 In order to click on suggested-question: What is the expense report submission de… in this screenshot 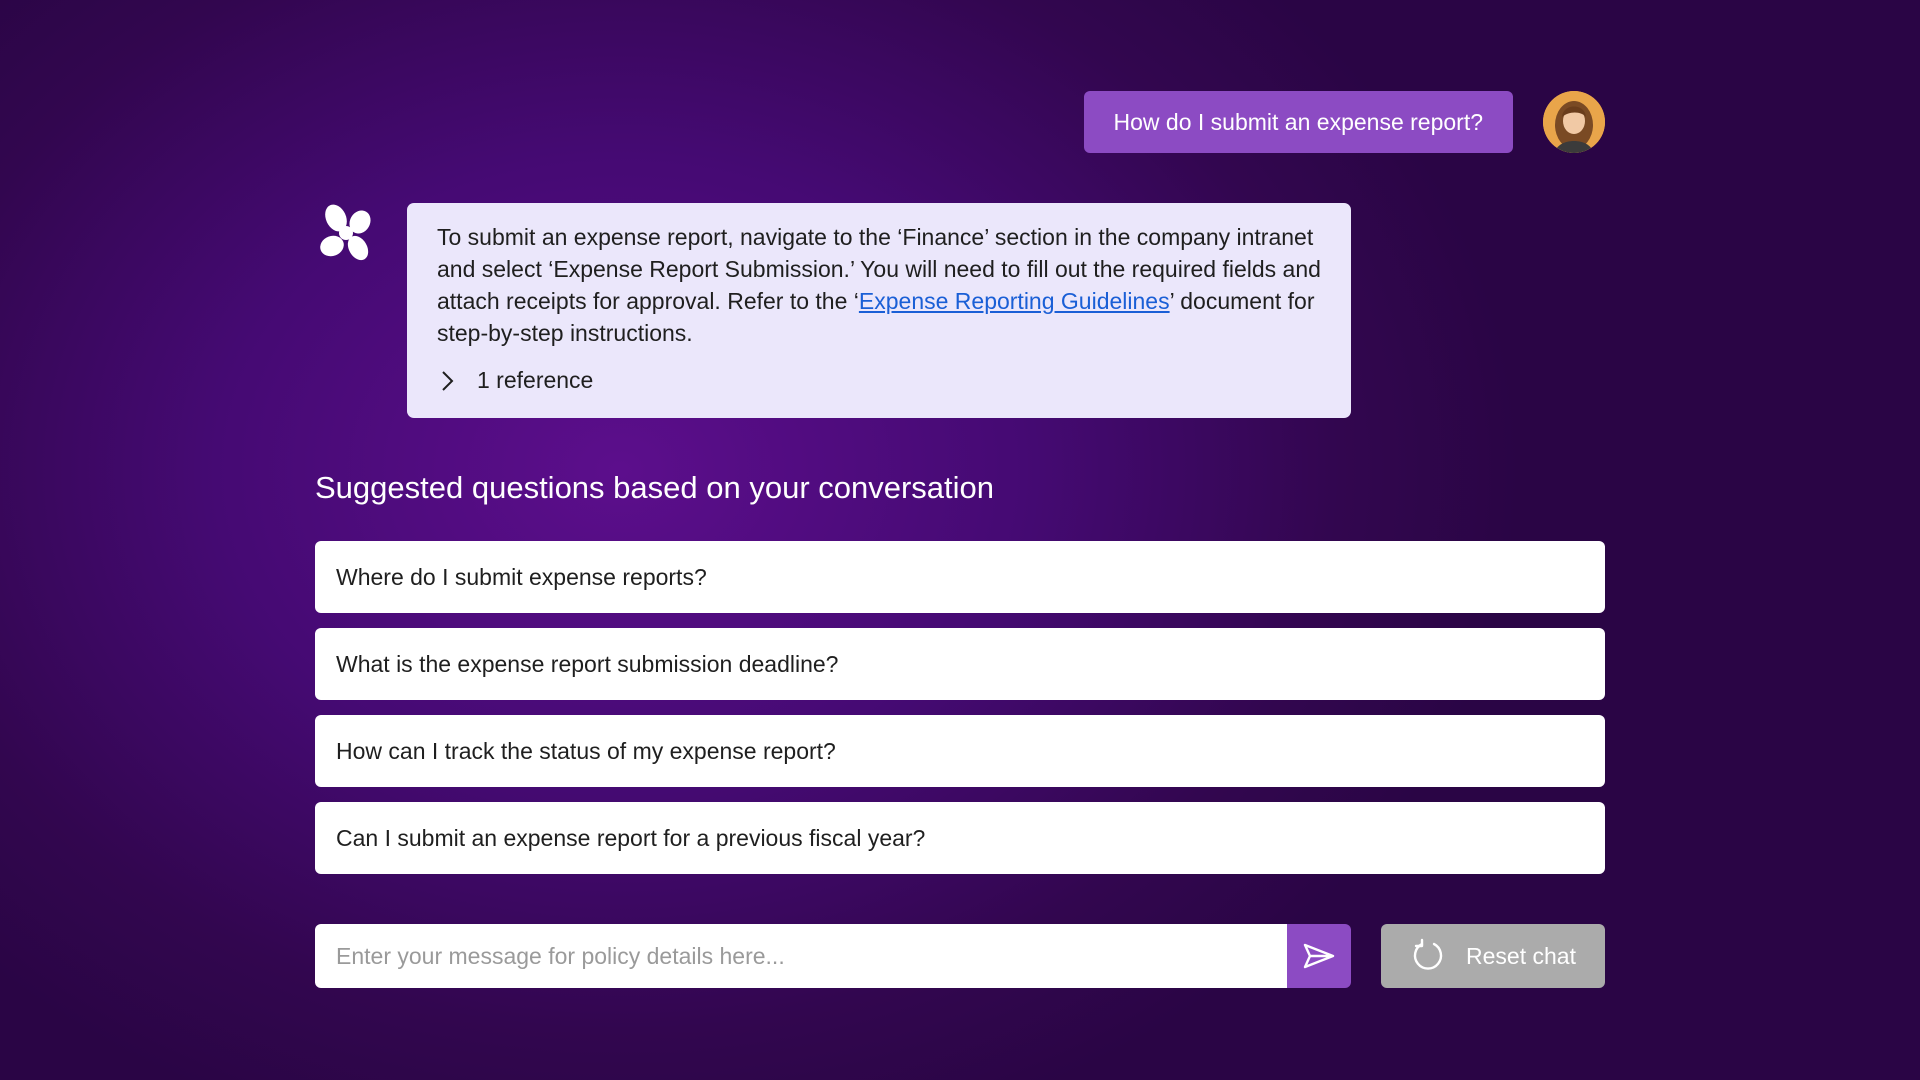, I will do `click(960, 664)`.